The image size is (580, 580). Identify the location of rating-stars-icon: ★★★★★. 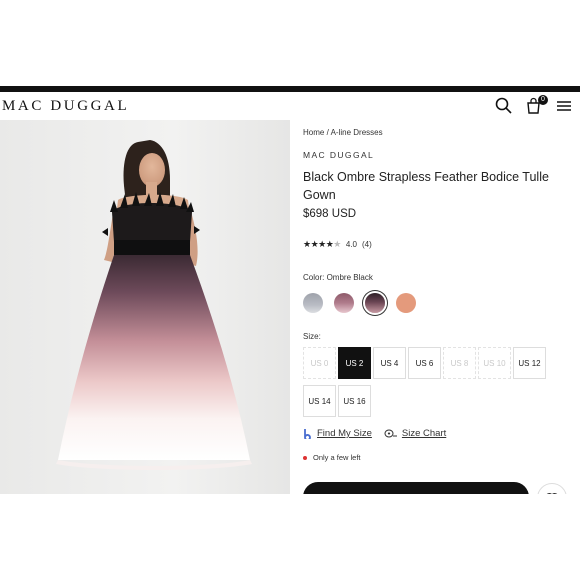
(322, 244).